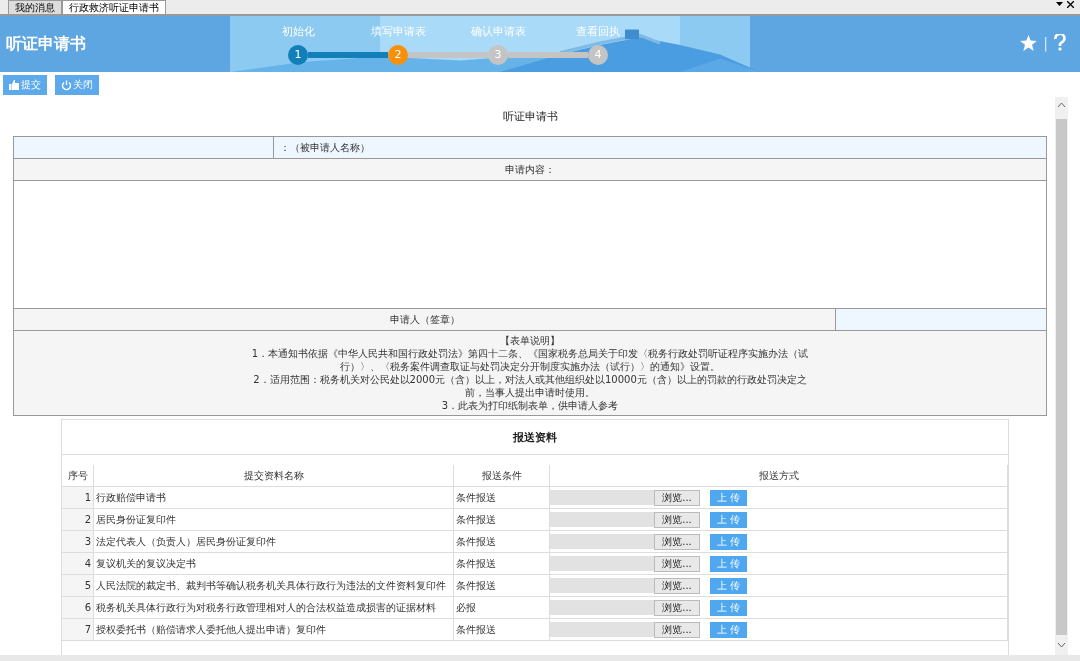  I want to click on applicant-field, so click(144, 147).